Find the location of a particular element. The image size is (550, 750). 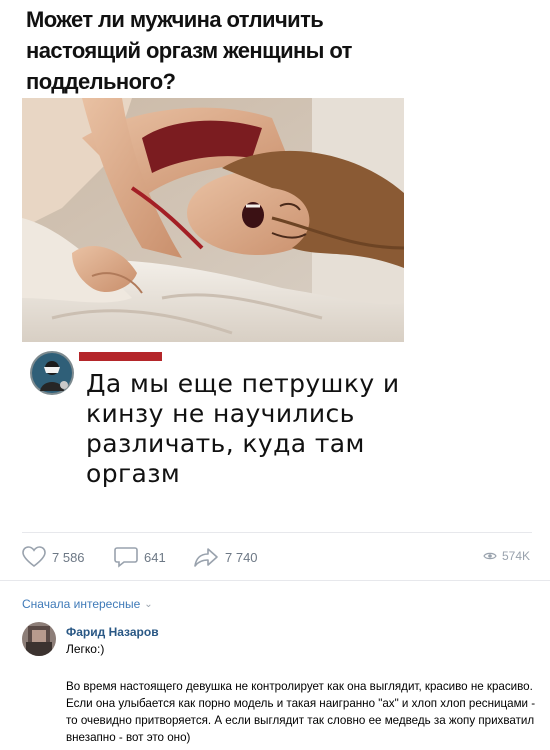

heart-icon is located at coordinates (34, 557).